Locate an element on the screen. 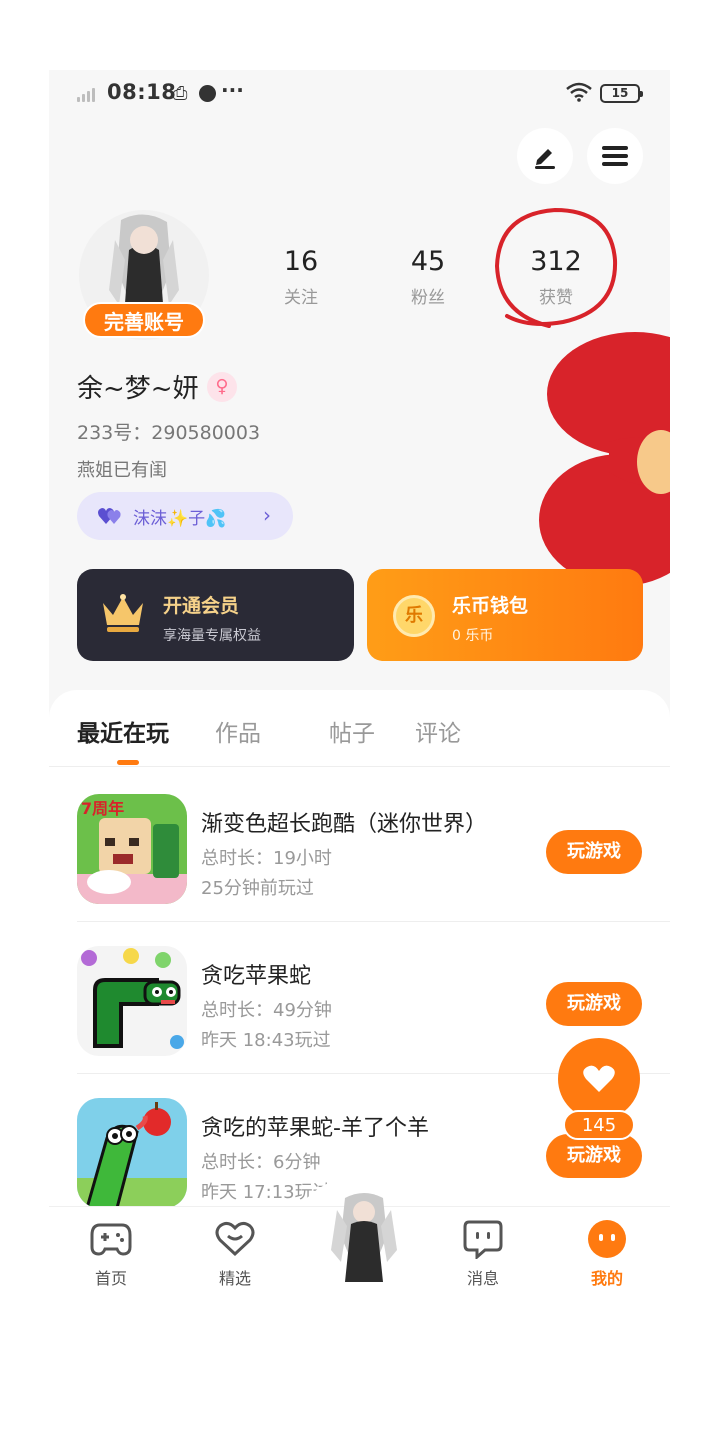 This screenshot has height=1436, width=720. menu-icon is located at coordinates (615, 156).